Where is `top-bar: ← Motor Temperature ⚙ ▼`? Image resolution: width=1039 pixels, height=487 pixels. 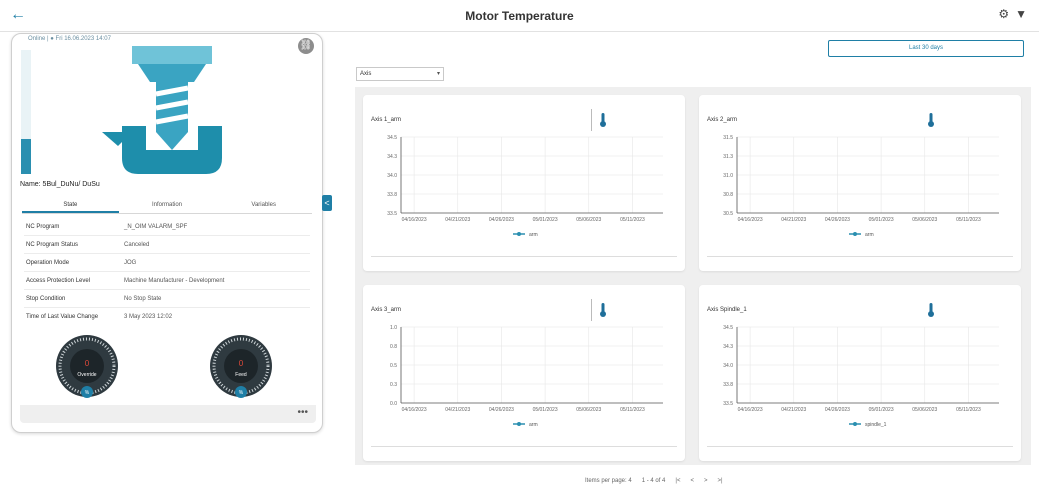
top-bar: ← Motor Temperature ⚙ ▼ is located at coordinates (519, 16).